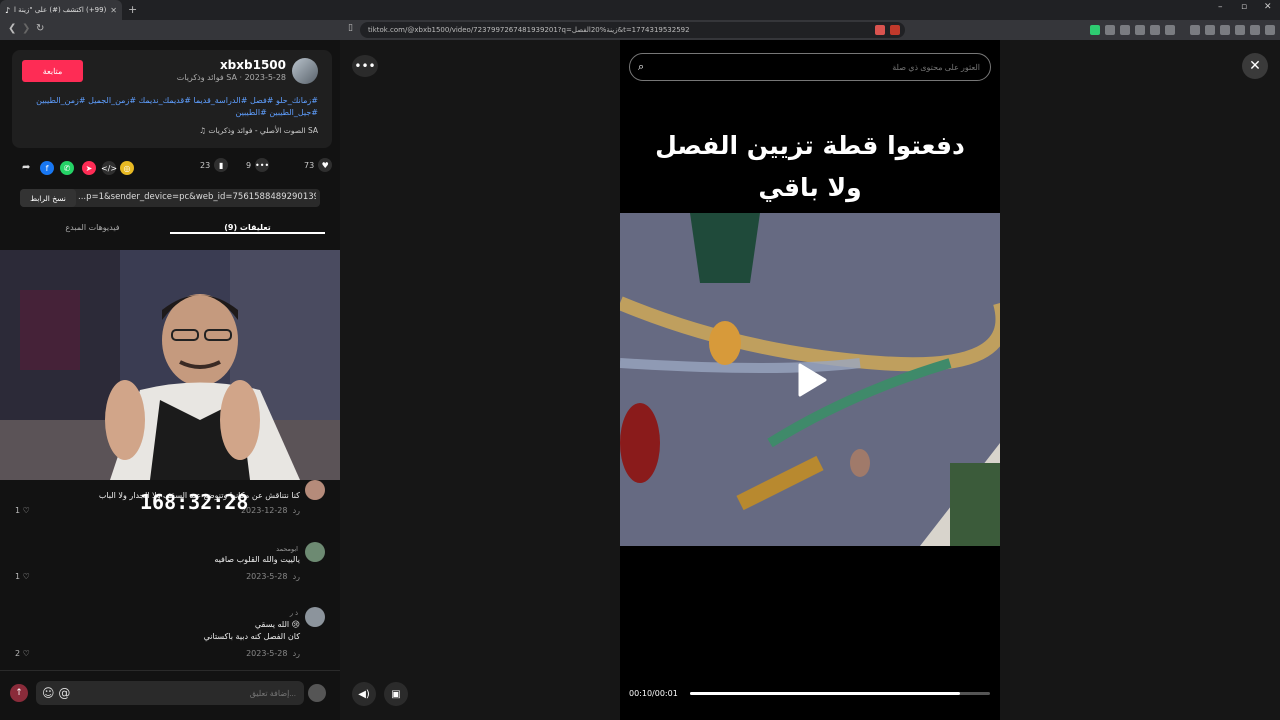  What do you see at coordinates (1210, 30) in the screenshot?
I see `sidebar-icon` at bounding box center [1210, 30].